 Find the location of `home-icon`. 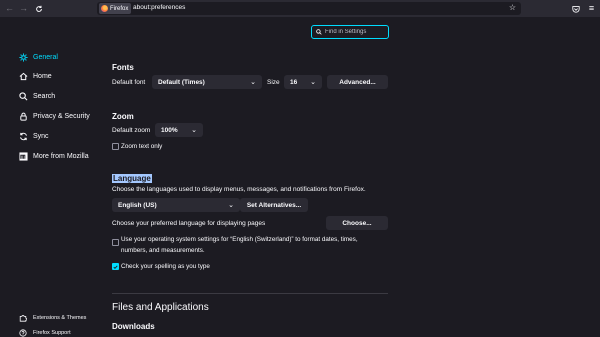

home-icon is located at coordinates (23, 76).